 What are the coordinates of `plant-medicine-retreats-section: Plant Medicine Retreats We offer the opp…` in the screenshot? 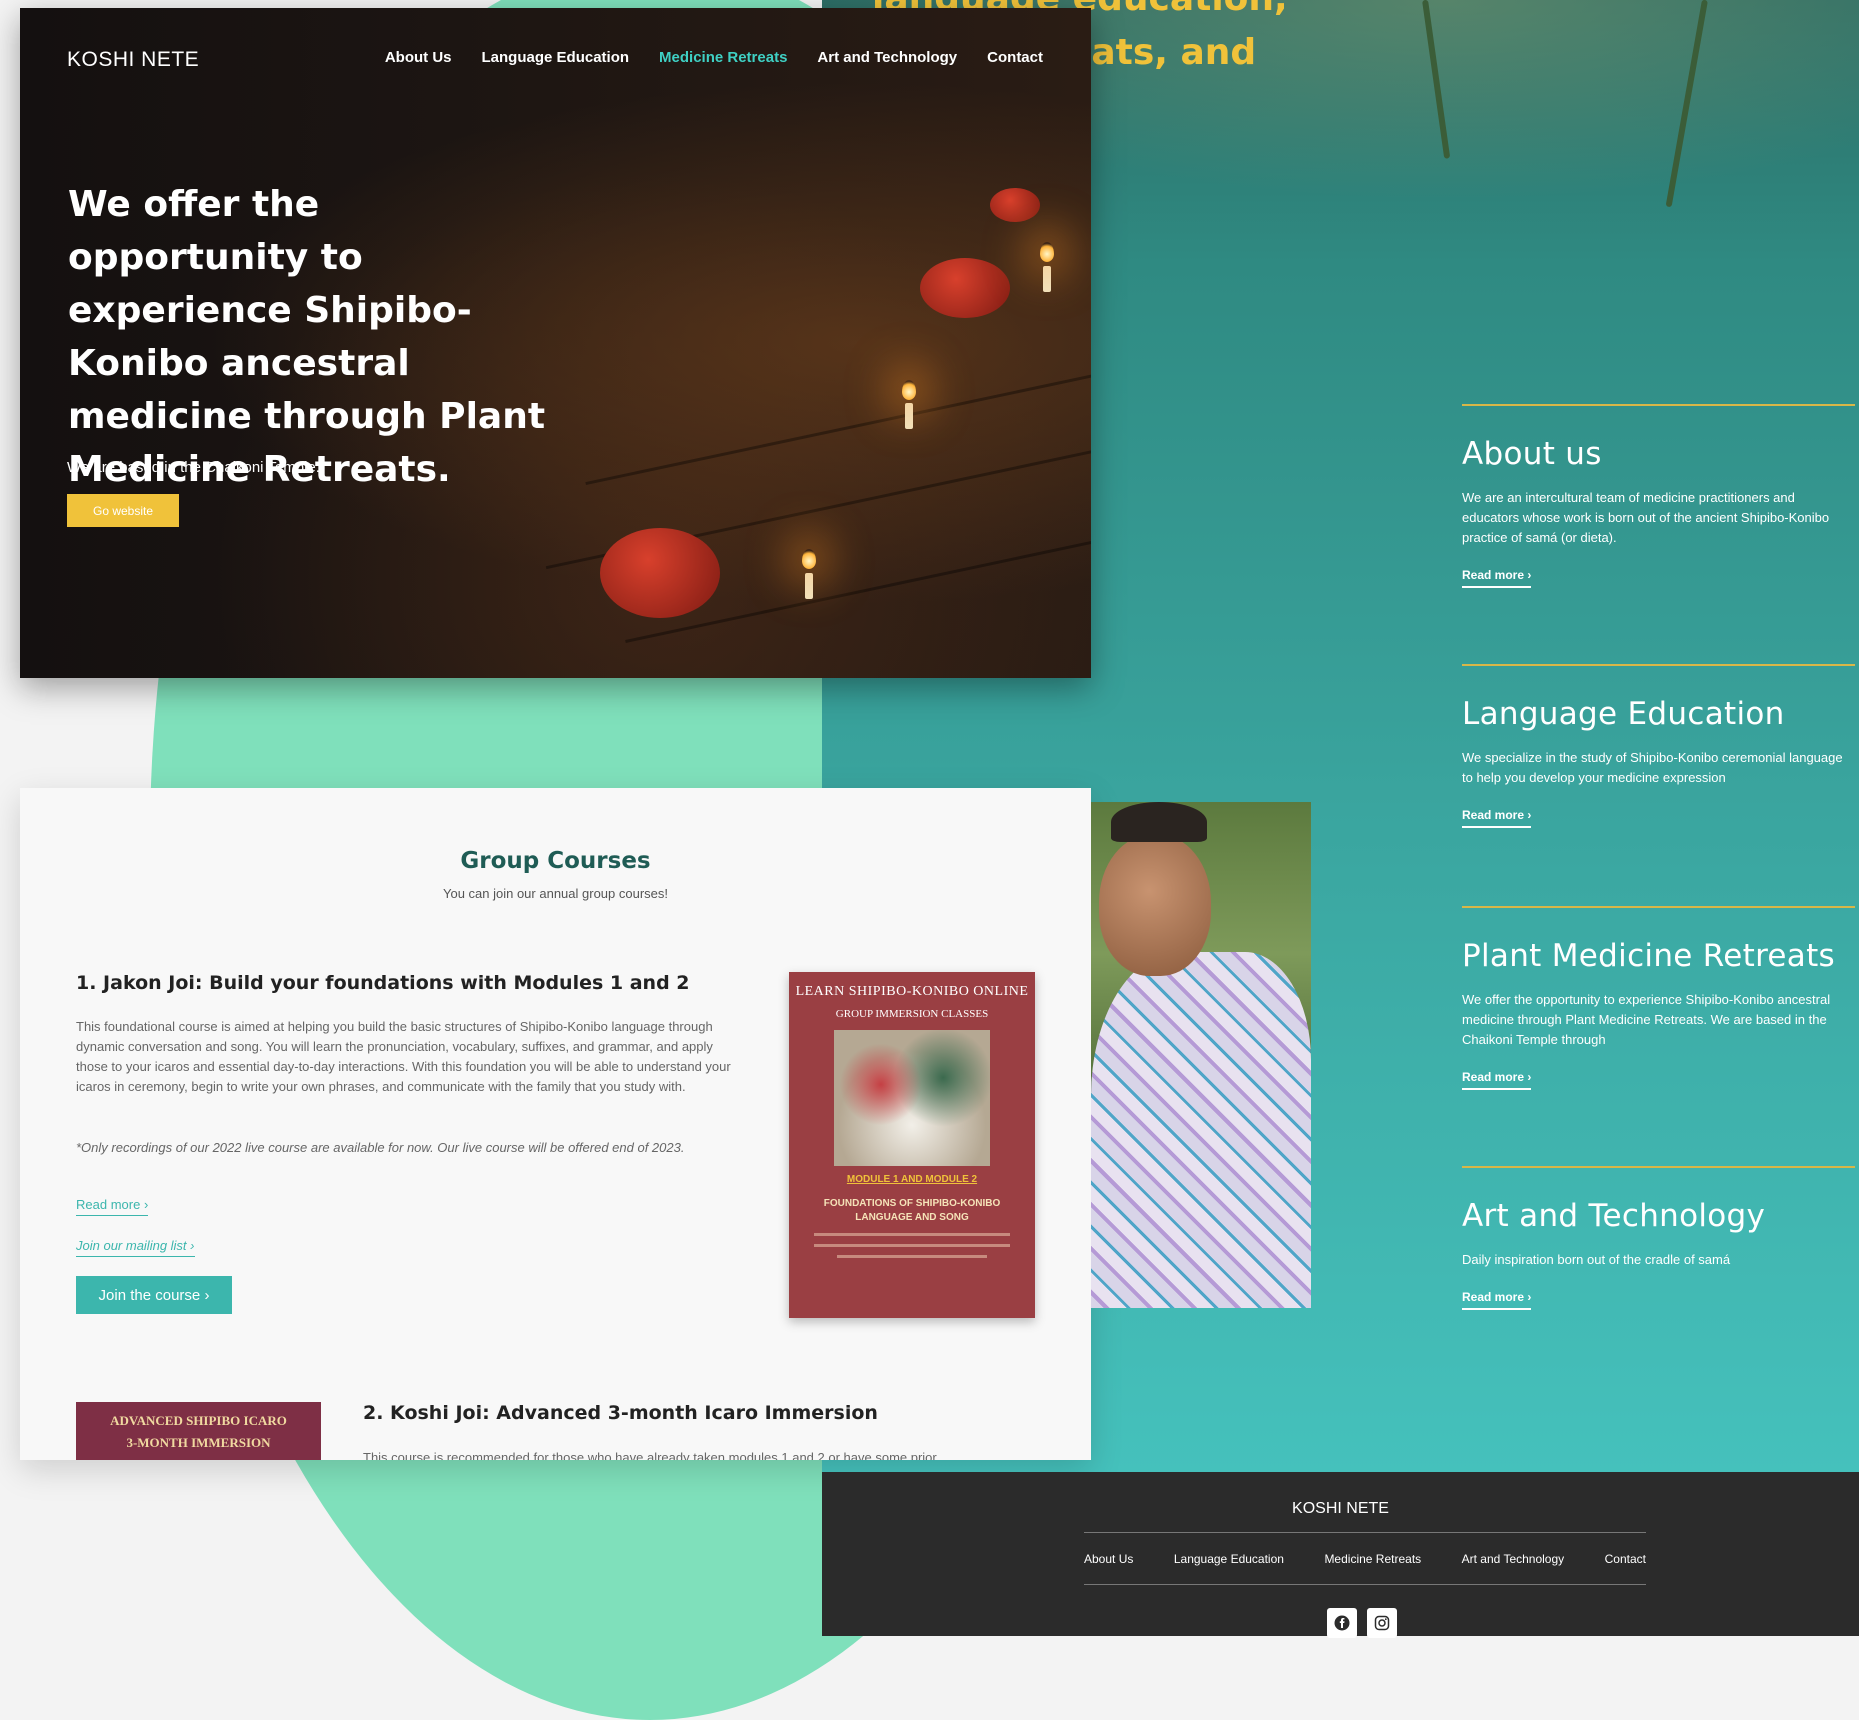 It's located at (1658, 998).